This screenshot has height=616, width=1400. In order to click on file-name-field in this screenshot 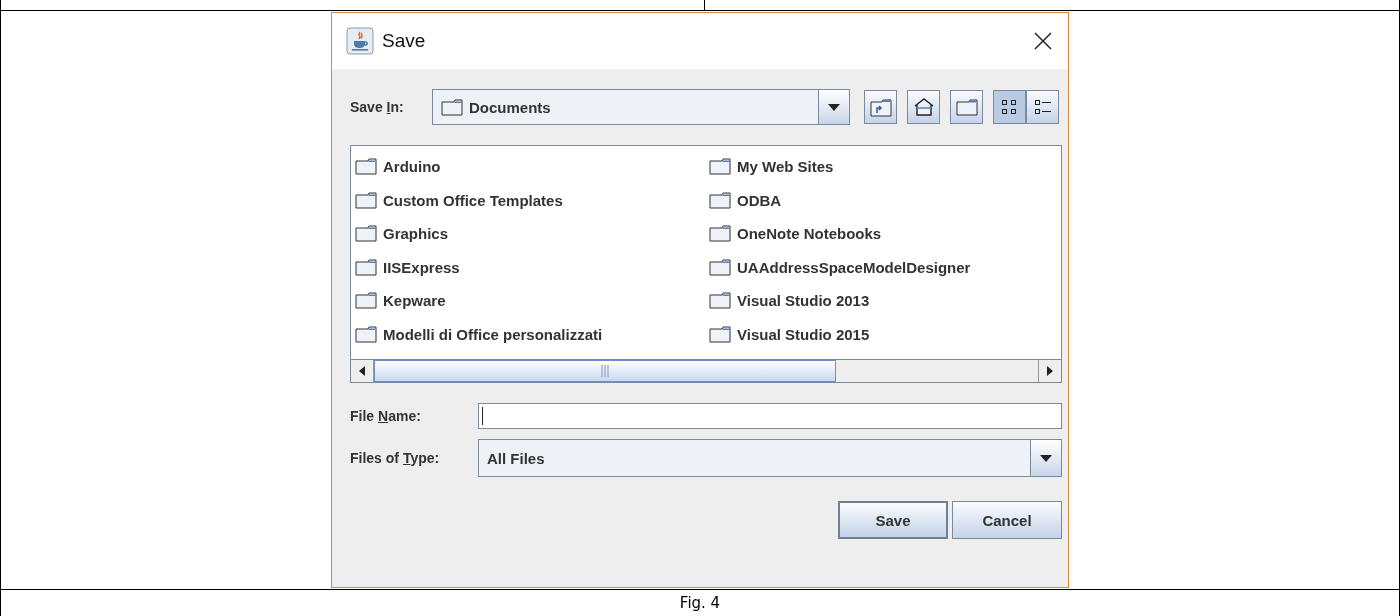, I will do `click(770, 416)`.